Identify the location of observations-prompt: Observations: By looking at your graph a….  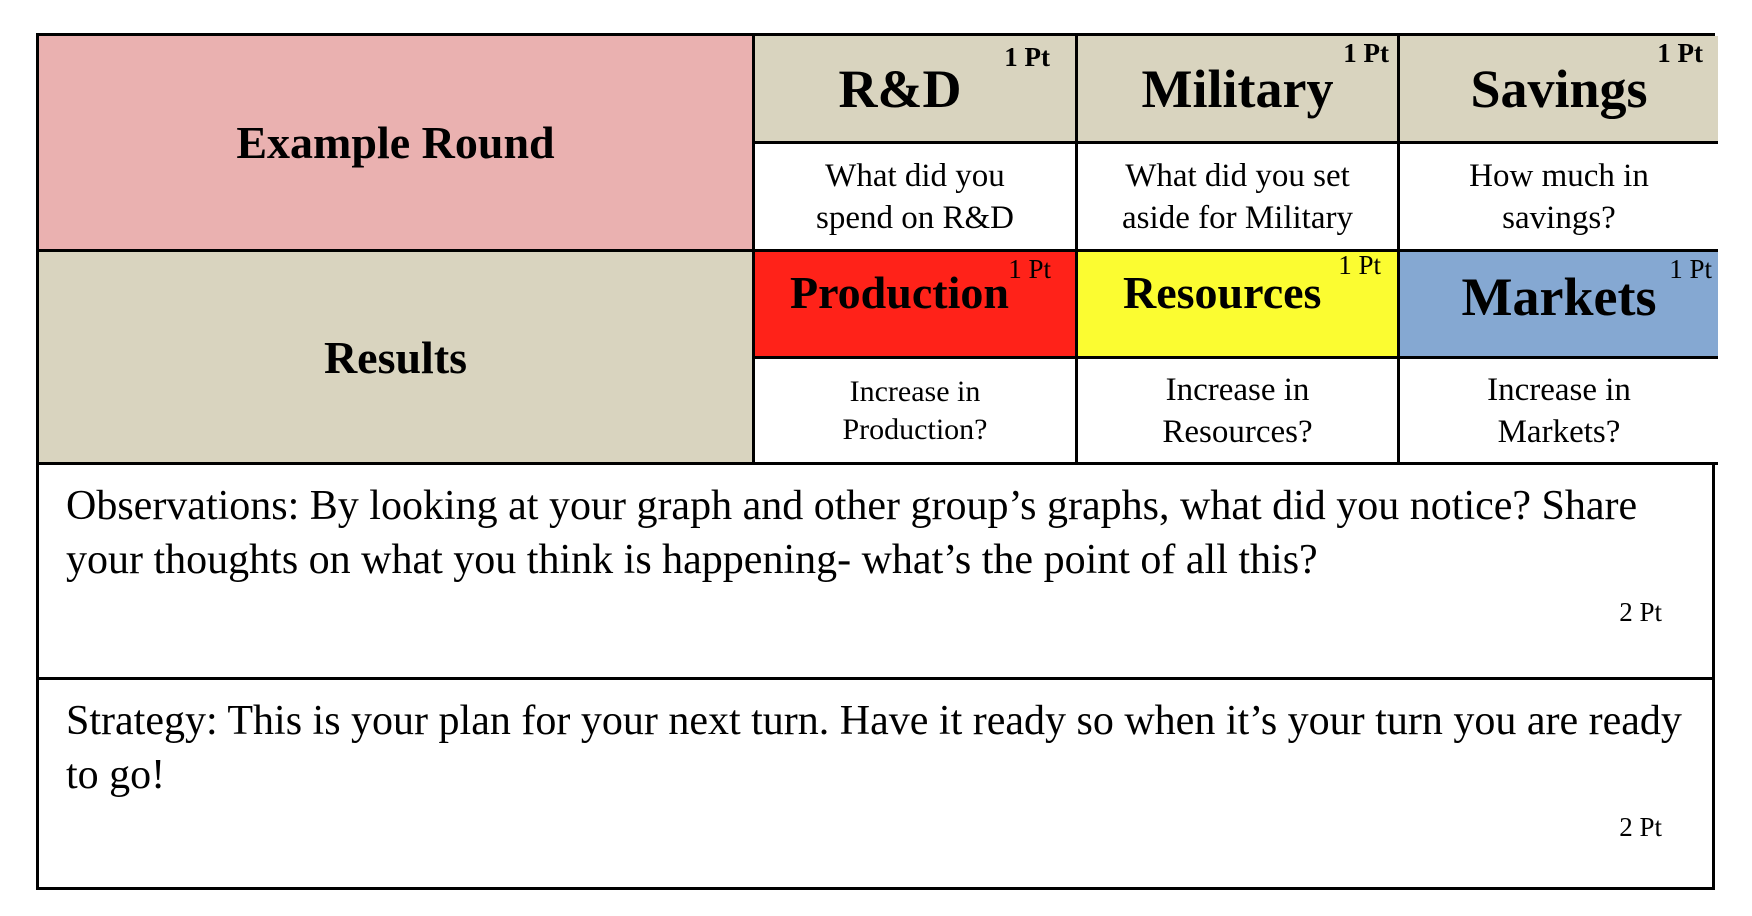
(852, 533).